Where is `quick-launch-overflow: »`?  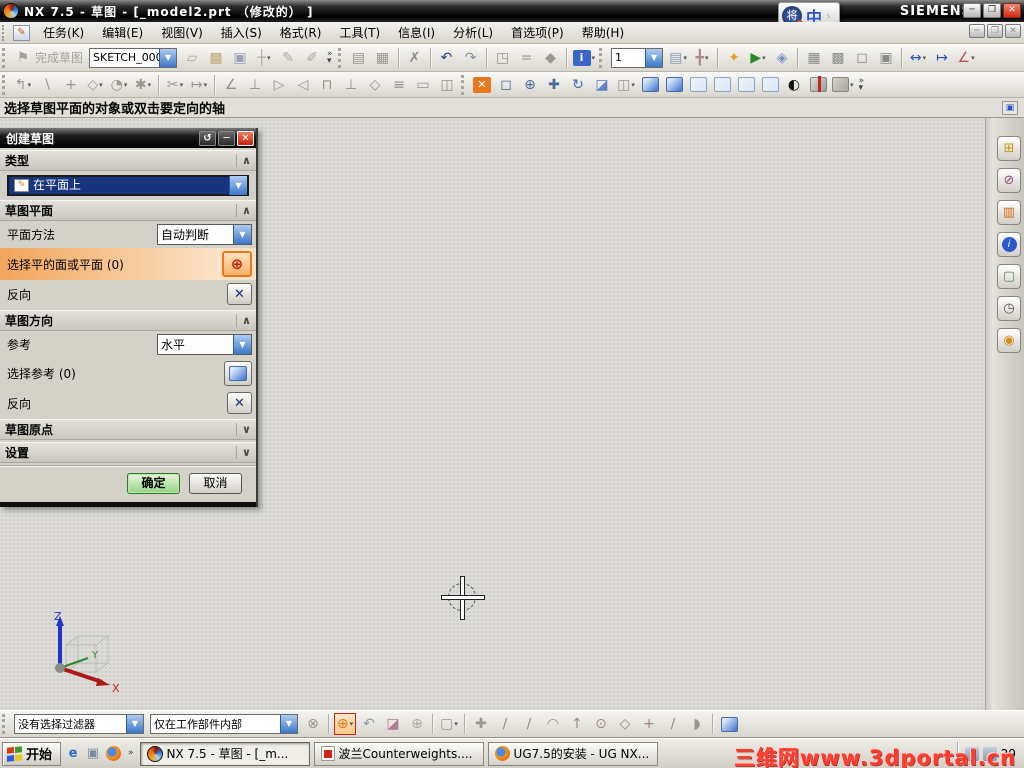
quick-launch-overflow: » is located at coordinates (131, 753).